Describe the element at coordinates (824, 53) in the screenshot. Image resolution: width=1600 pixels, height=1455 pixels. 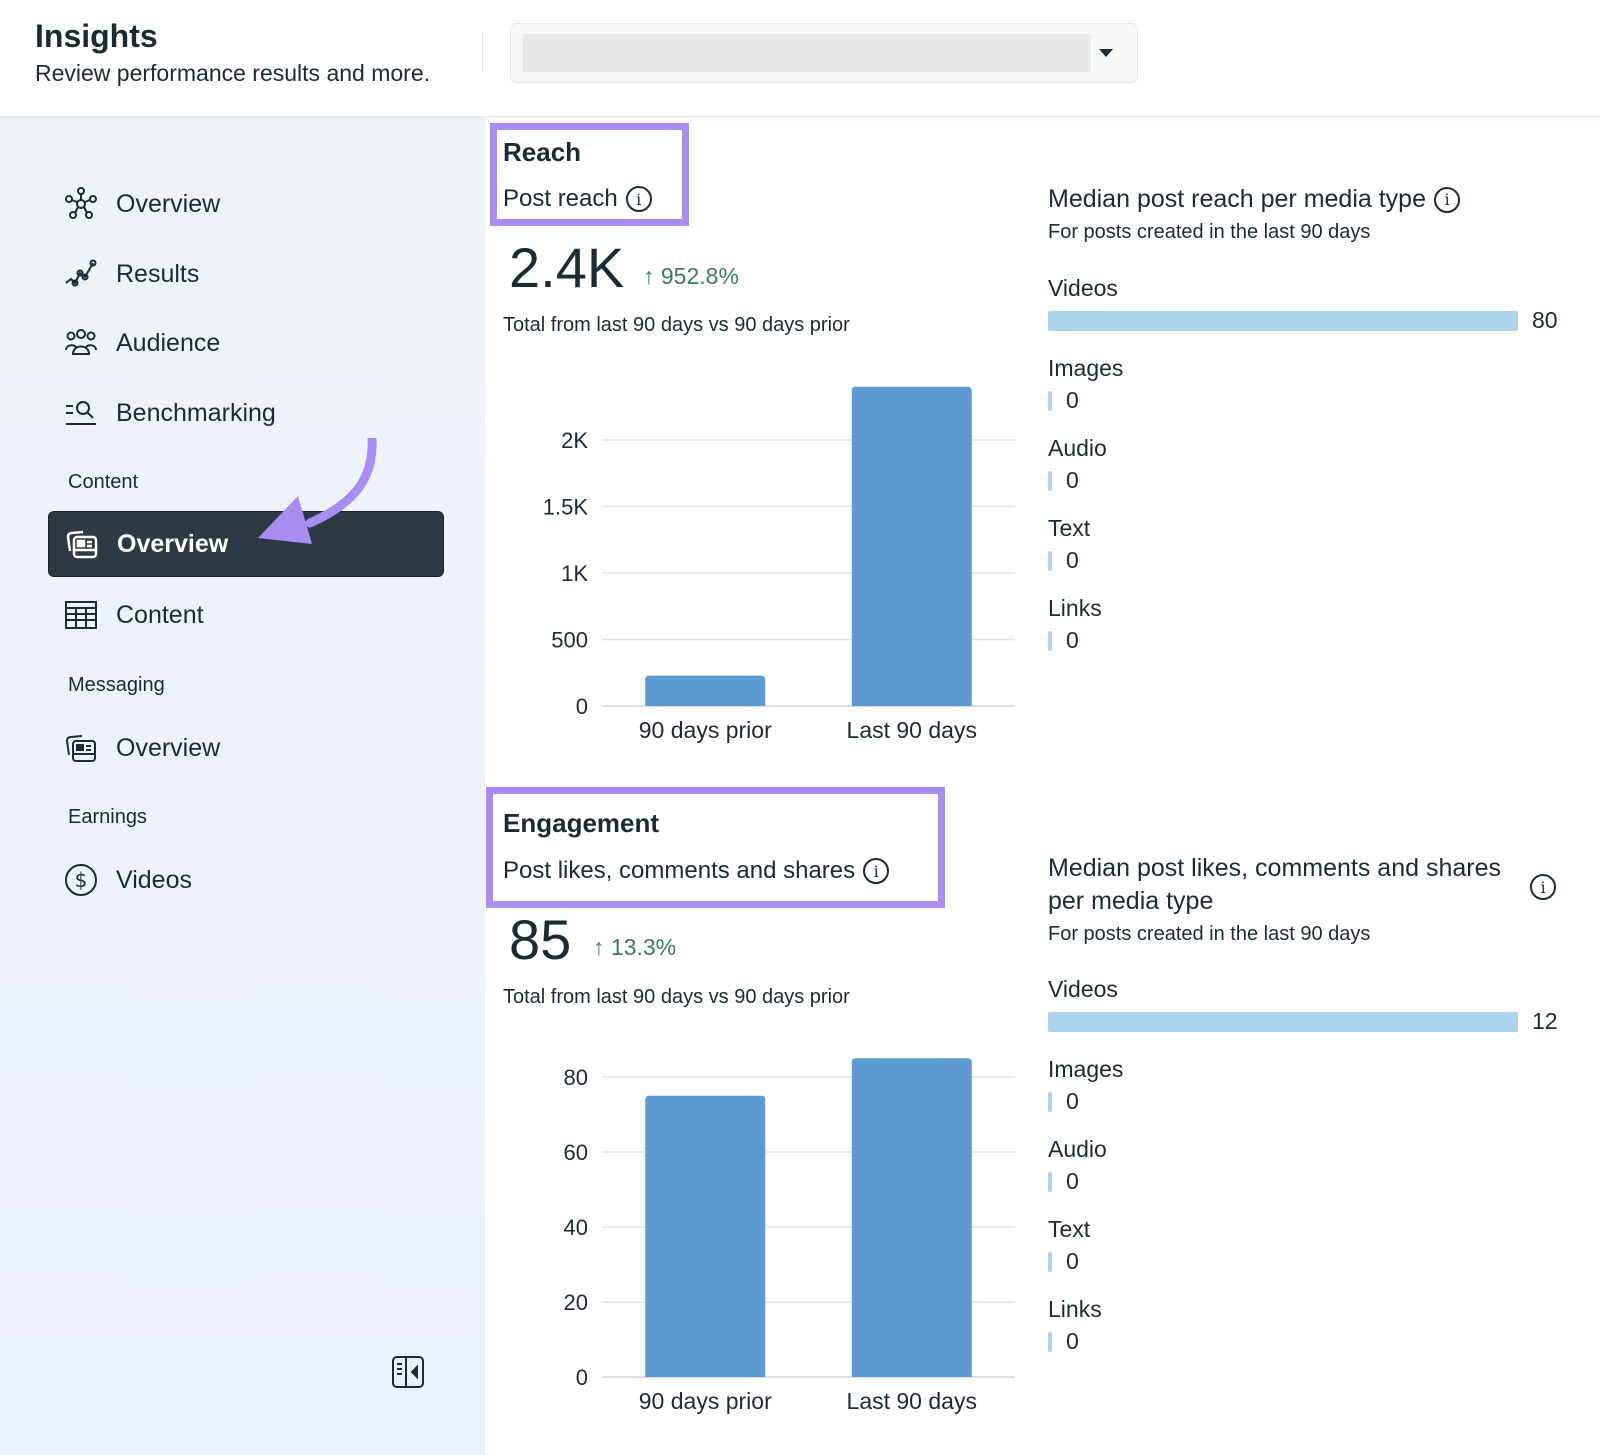
I see `page-selector-dropdown` at that location.